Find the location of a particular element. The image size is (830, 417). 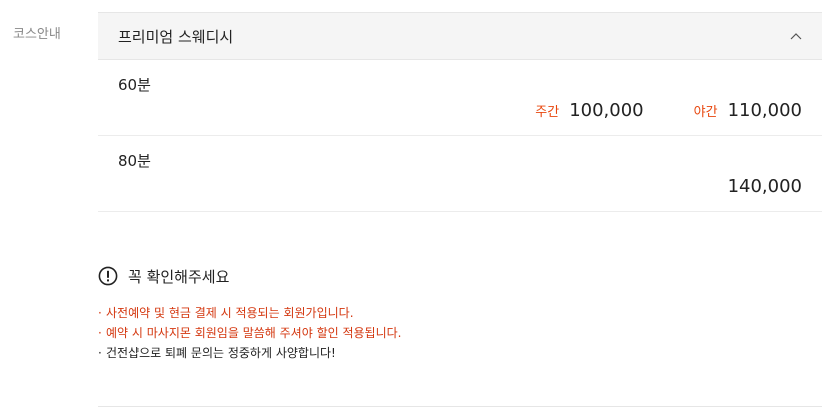

price-line: 주간 100,000 야간 110,000 is located at coordinates (668, 110).